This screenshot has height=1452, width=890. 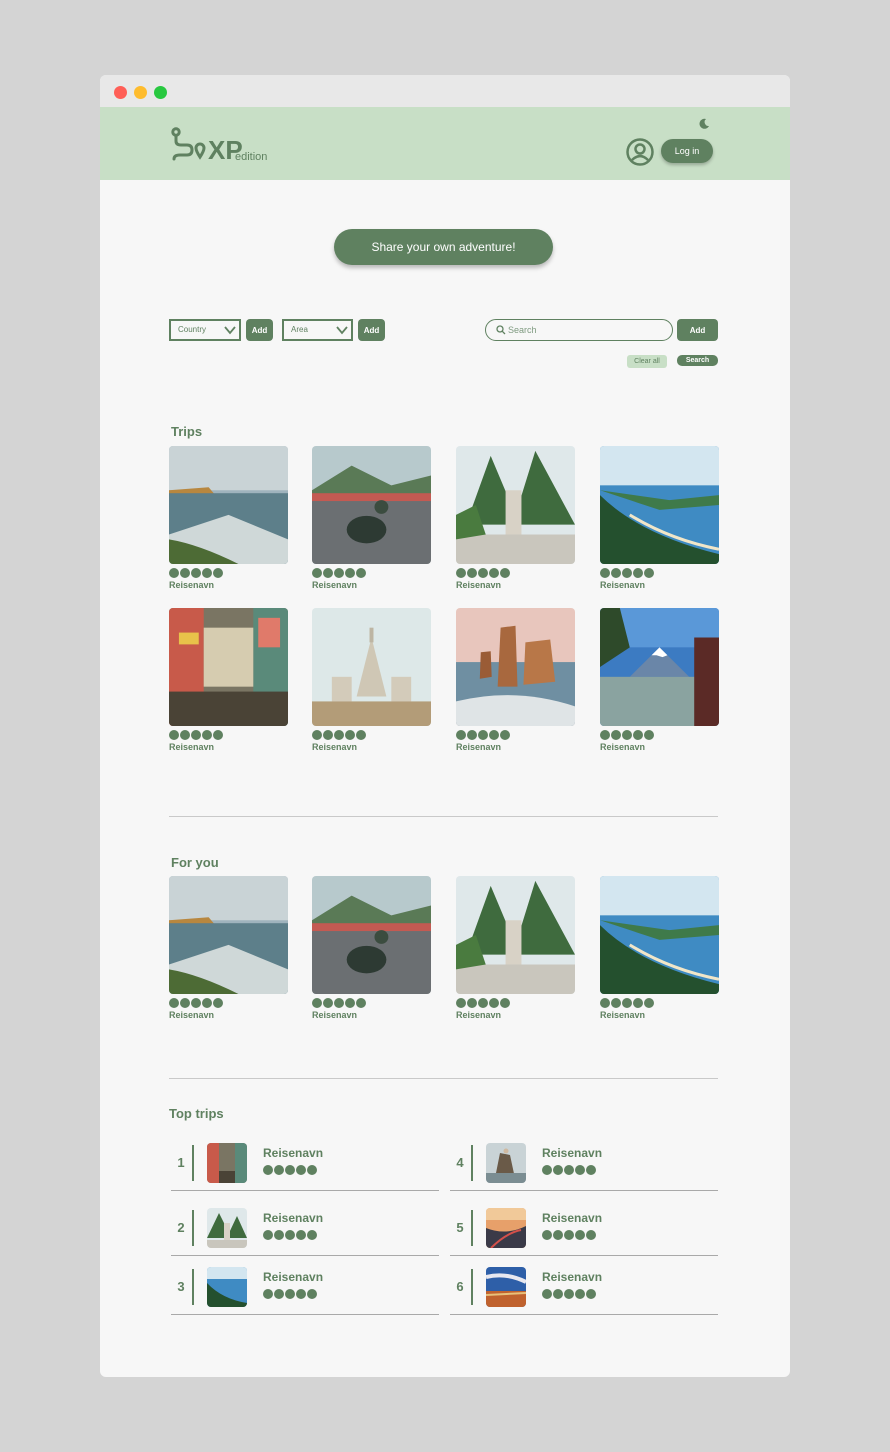 I want to click on top-trip-row: 1 Reisenavn, so click(x=305, y=1166).